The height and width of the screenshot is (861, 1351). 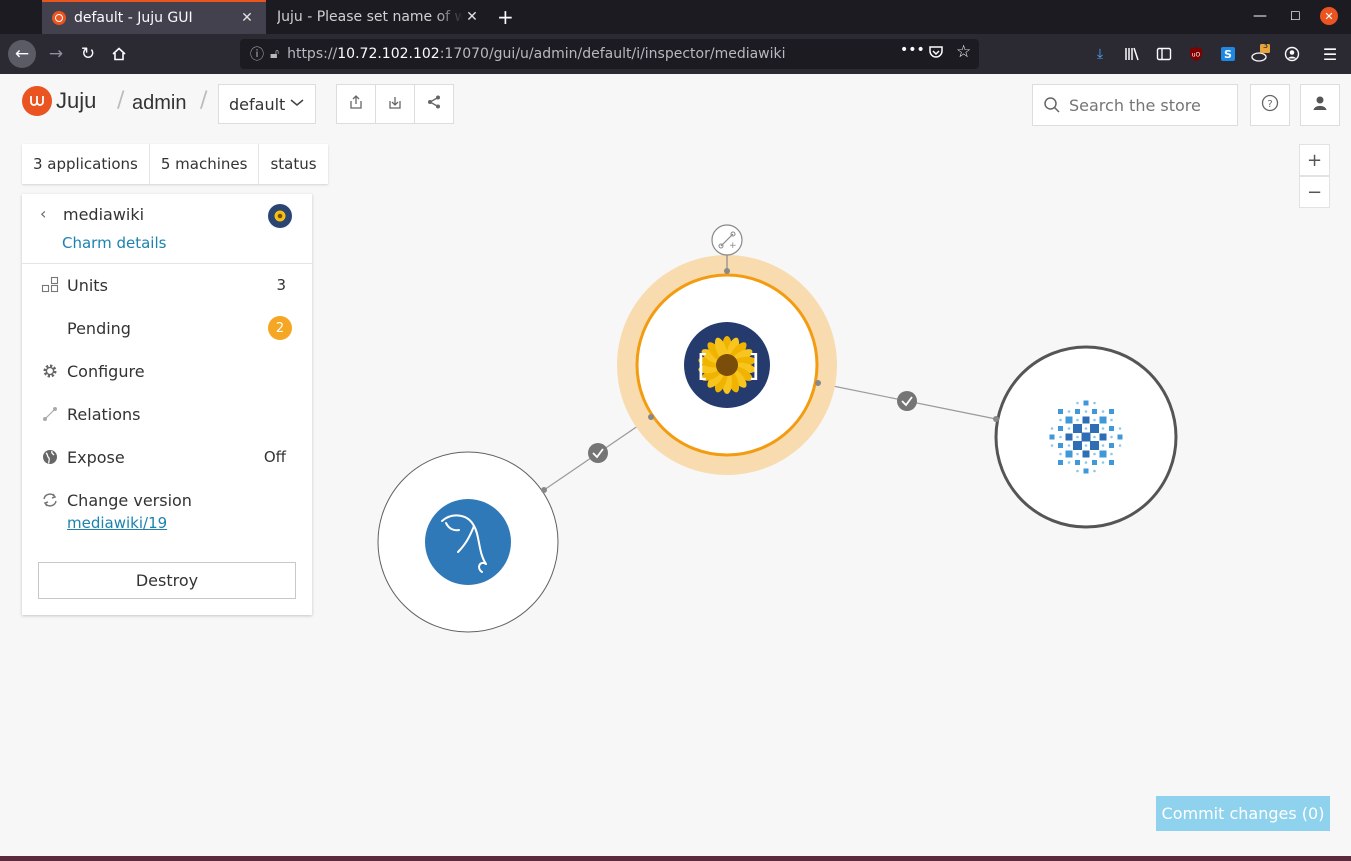 What do you see at coordinates (1164, 54) in the screenshot?
I see `sidebar-icon` at bounding box center [1164, 54].